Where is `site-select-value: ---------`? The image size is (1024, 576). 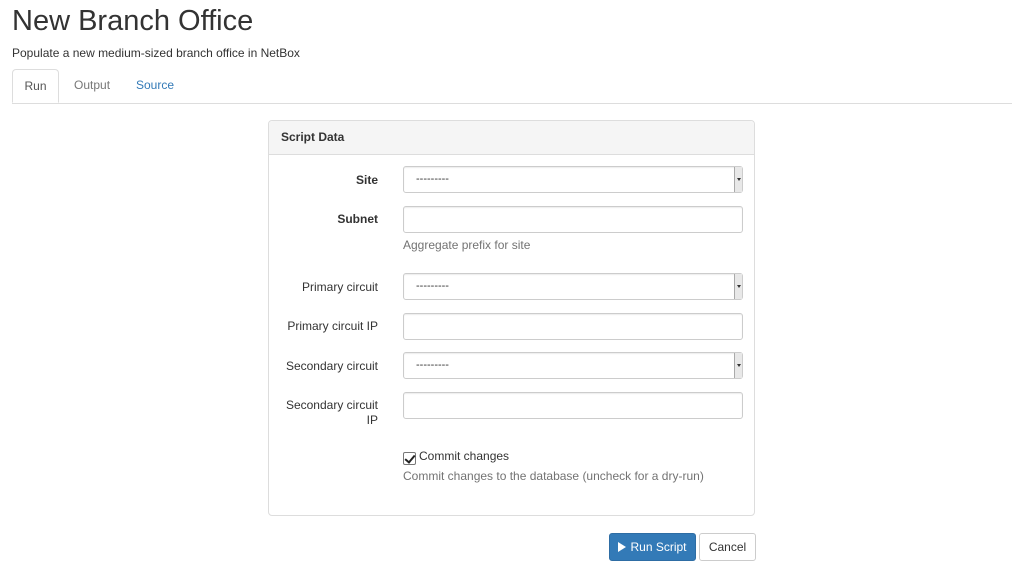
site-select-value: --------- is located at coordinates (432, 179).